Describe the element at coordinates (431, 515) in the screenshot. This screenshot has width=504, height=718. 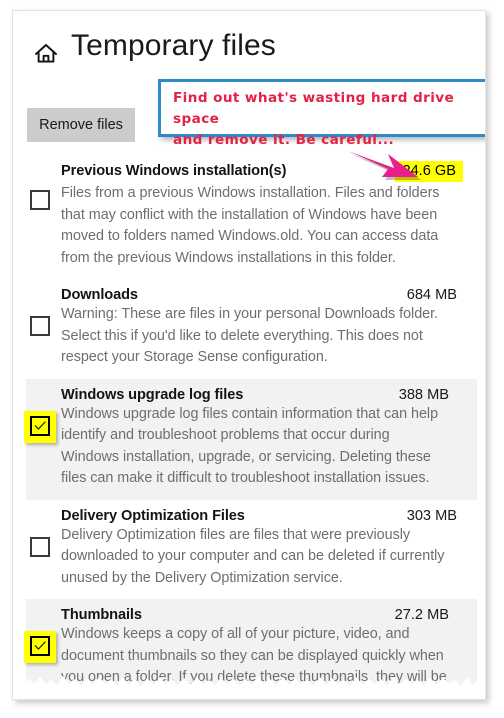
I see `temp-file-size: 303 MB` at that location.